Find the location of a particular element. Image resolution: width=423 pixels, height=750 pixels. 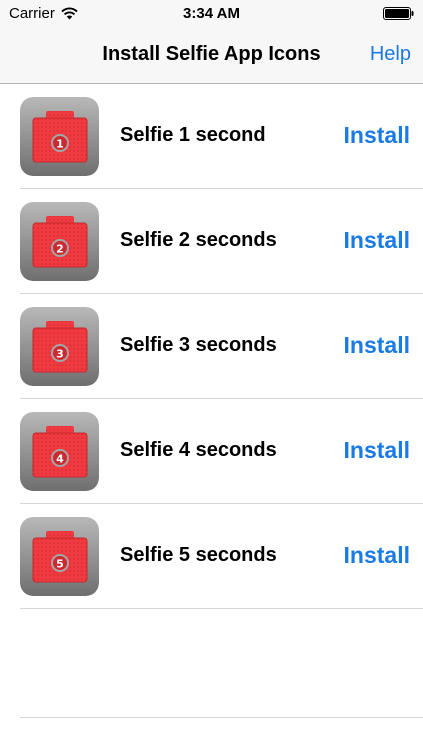

list-item: 1 Selfie 1 second Install is located at coordinates (211, 136).